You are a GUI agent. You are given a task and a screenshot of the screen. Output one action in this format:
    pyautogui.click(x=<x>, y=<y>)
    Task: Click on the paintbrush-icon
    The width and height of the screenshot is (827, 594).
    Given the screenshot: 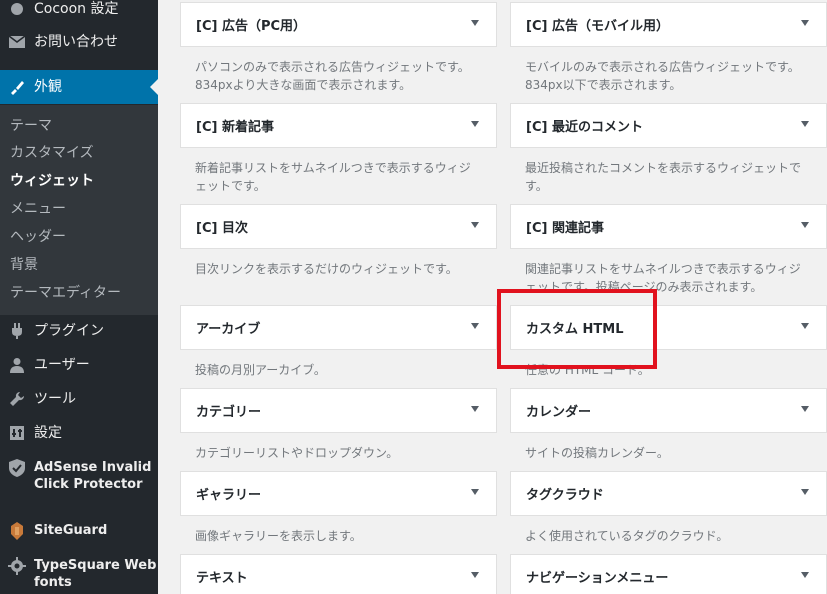 What is the action you would take?
    pyautogui.click(x=17, y=87)
    